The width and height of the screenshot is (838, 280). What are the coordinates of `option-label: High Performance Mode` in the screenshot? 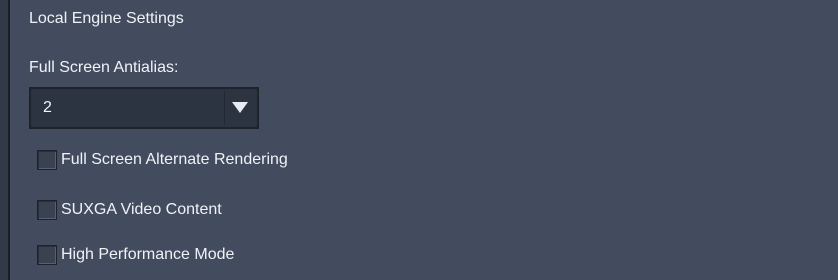 It's located at (148, 254).